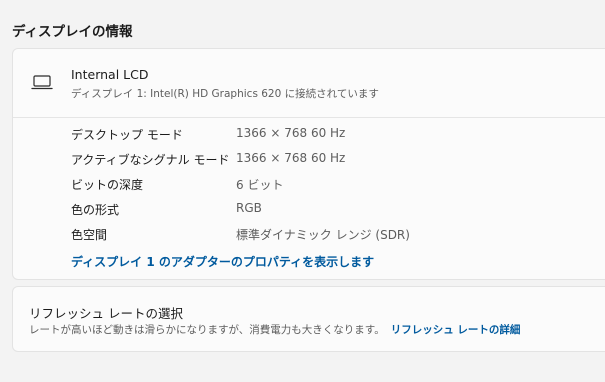  I want to click on refresh-rate-description-text: レートが高いほど動きは滑らかになりますが、消費電力も大きくなります。, so click(207, 330).